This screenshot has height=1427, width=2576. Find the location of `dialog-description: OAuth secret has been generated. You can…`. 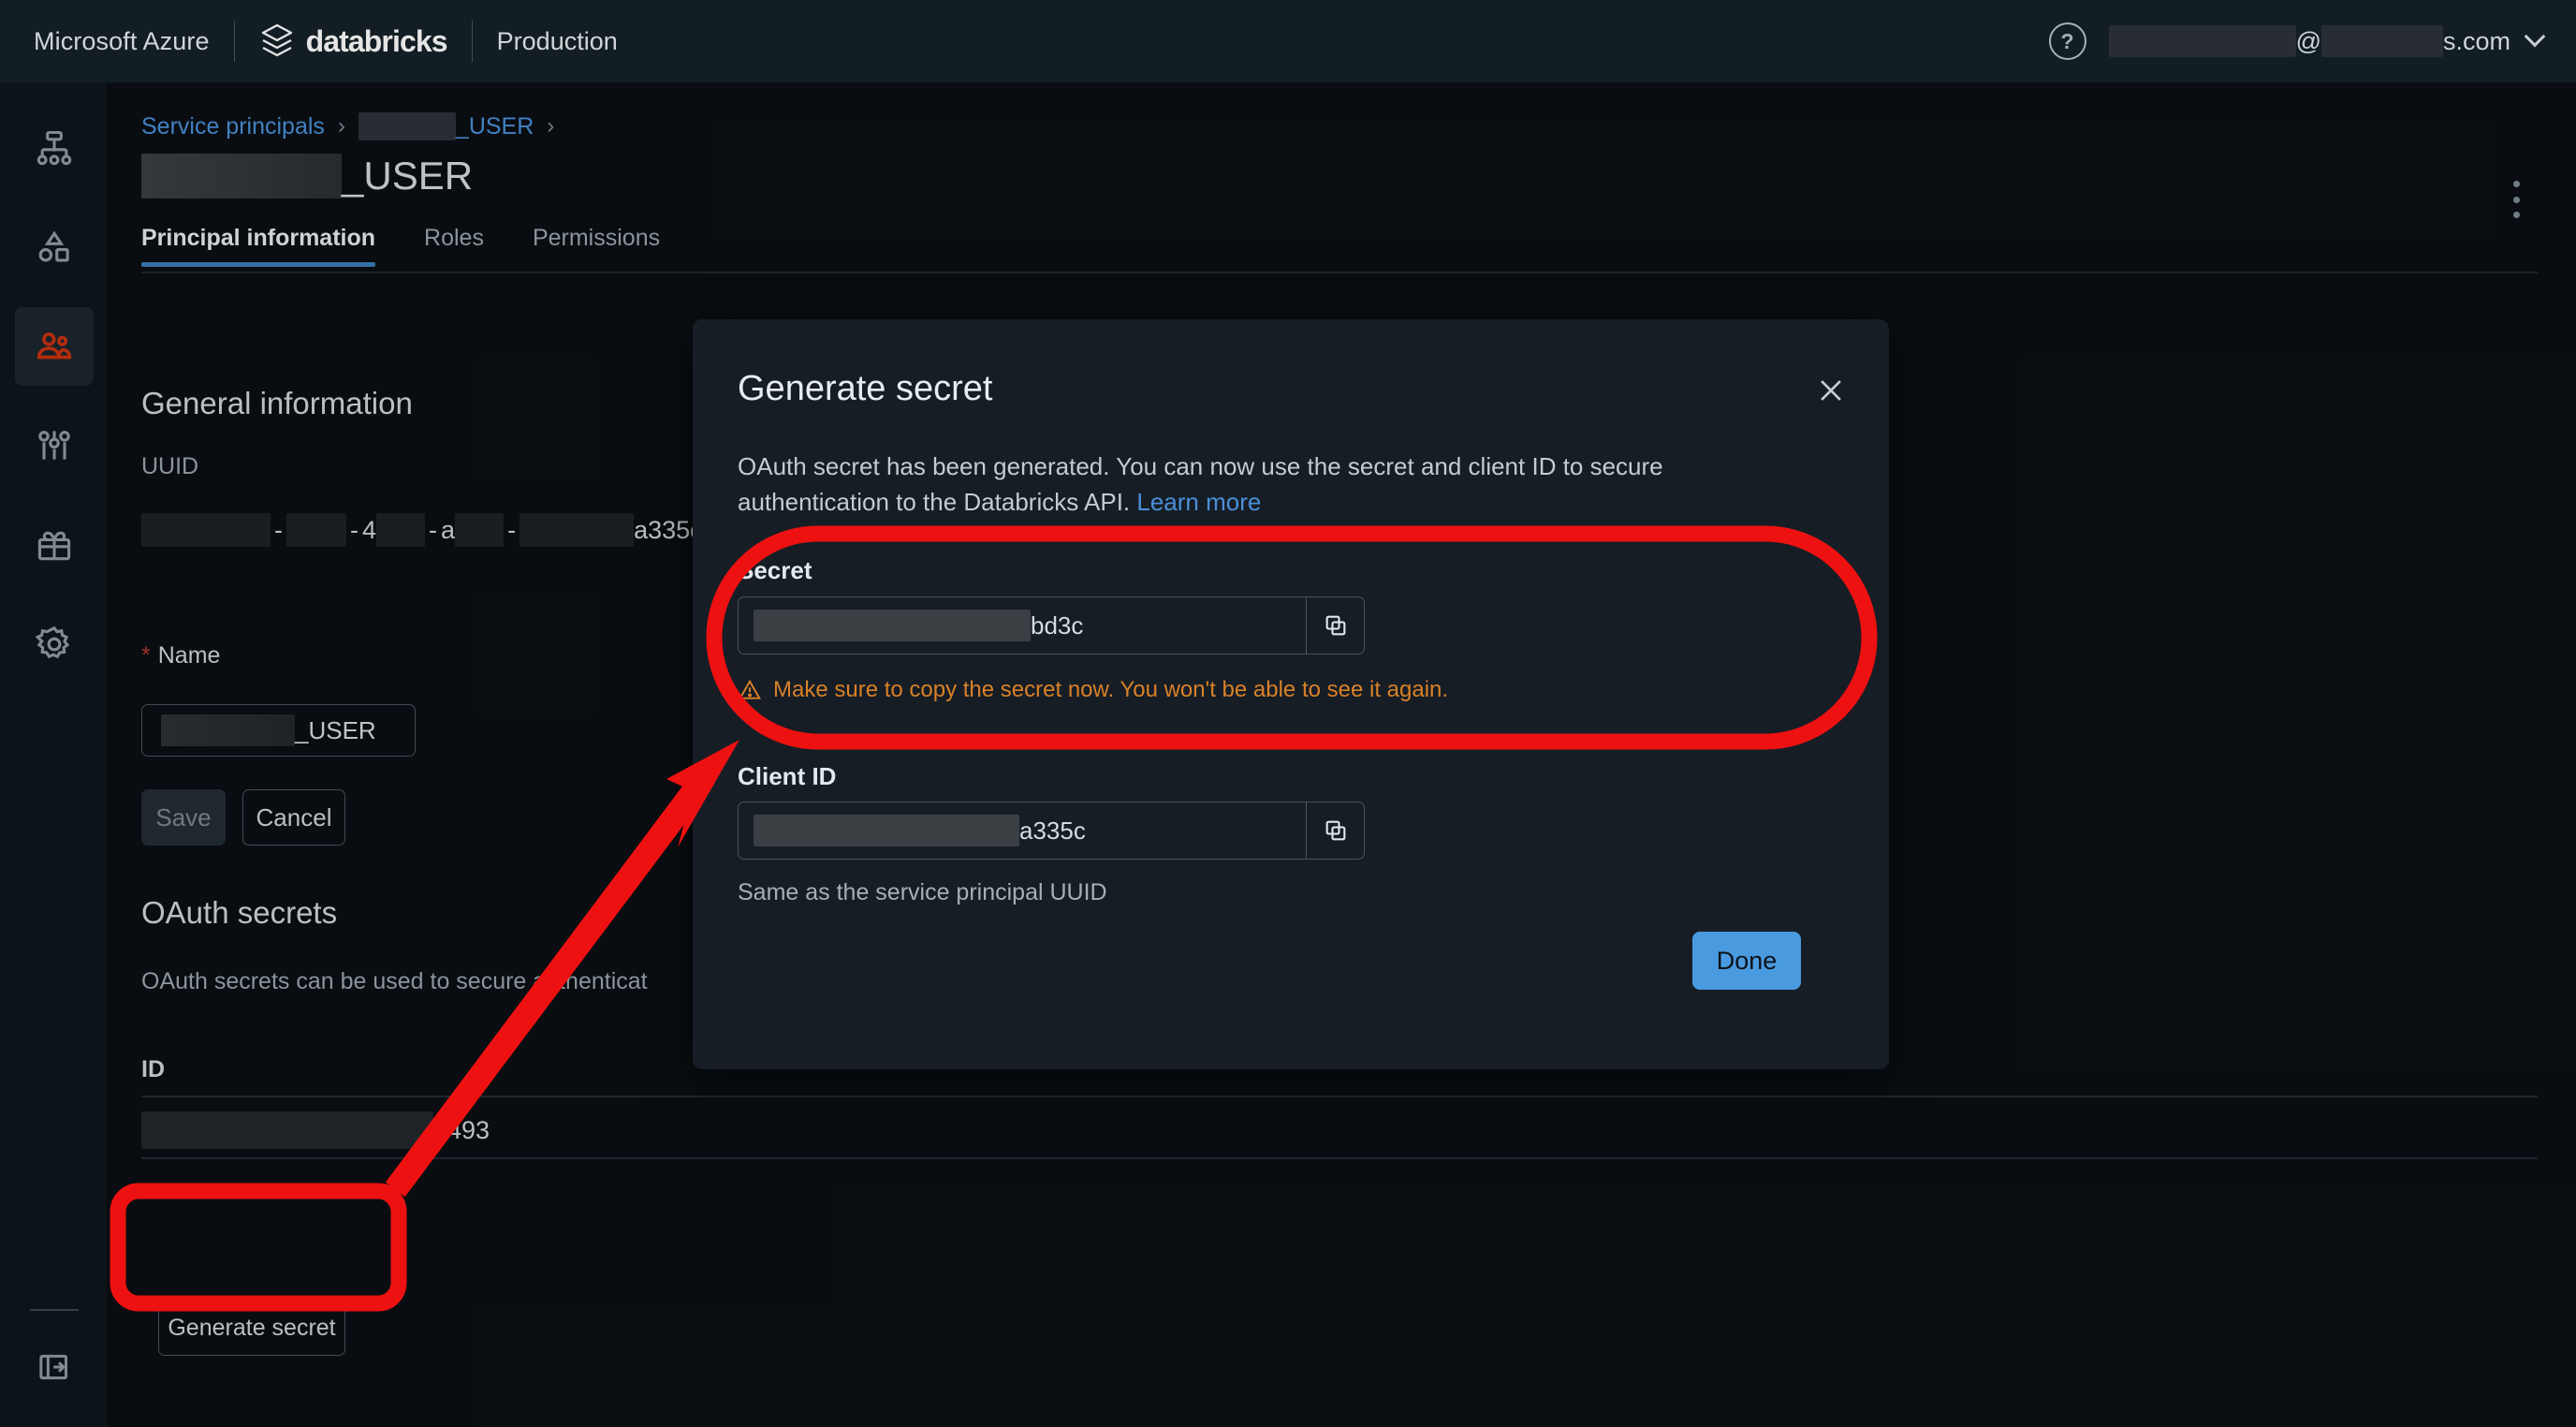

dialog-description: OAuth secret has been generated. You can… is located at coordinates (1222, 485).